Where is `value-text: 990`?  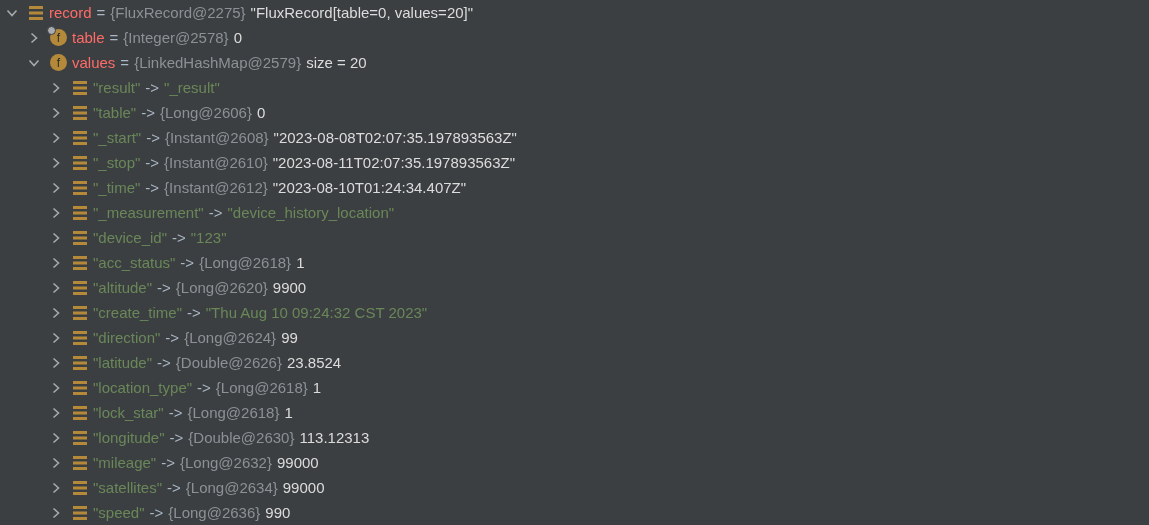
value-text: 990 is located at coordinates (278, 512).